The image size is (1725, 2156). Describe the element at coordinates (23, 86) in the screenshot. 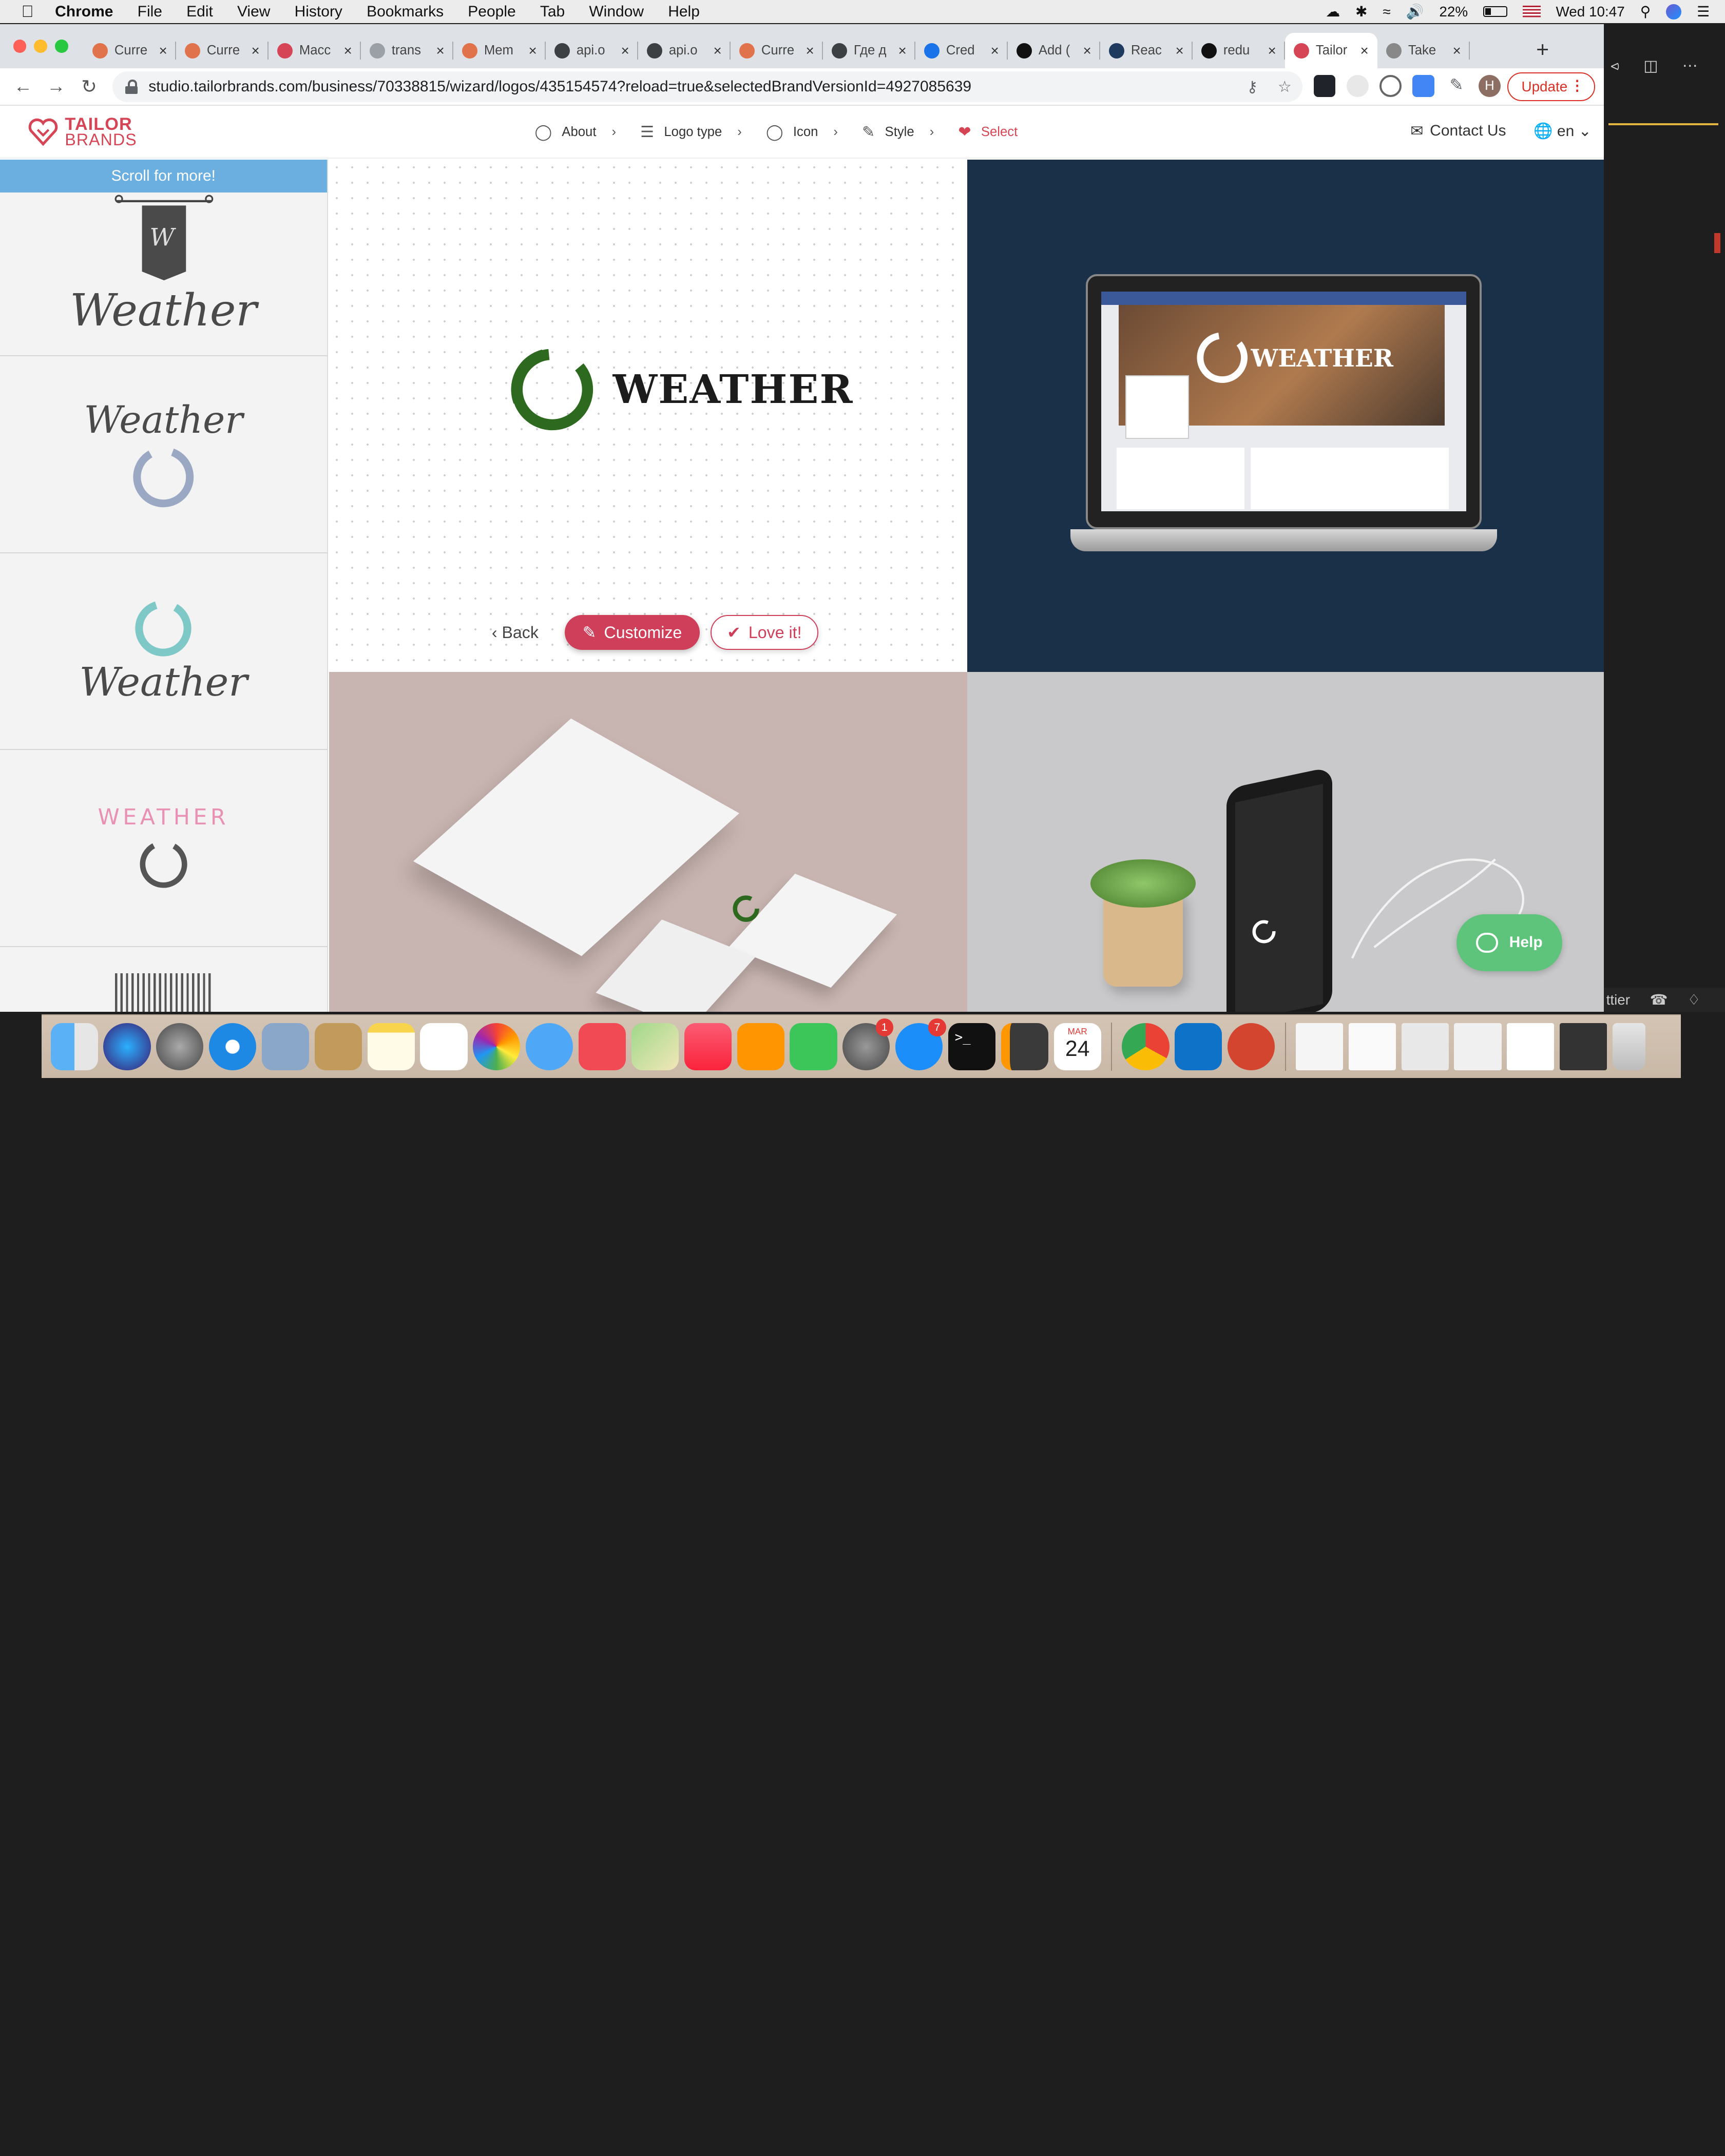

I see `back-arrow-icon: ←` at that location.